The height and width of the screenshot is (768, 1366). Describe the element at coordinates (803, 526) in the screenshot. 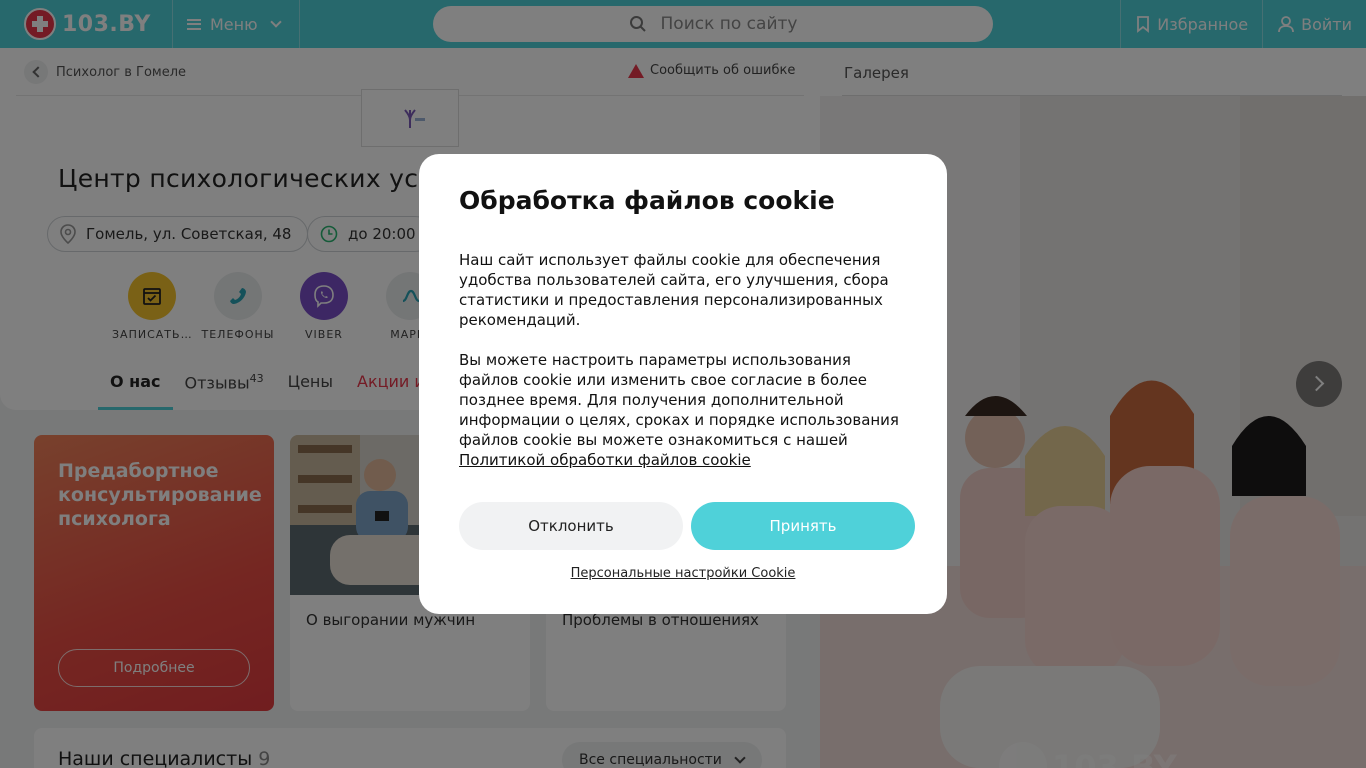

I see `accept-button: Принять` at that location.